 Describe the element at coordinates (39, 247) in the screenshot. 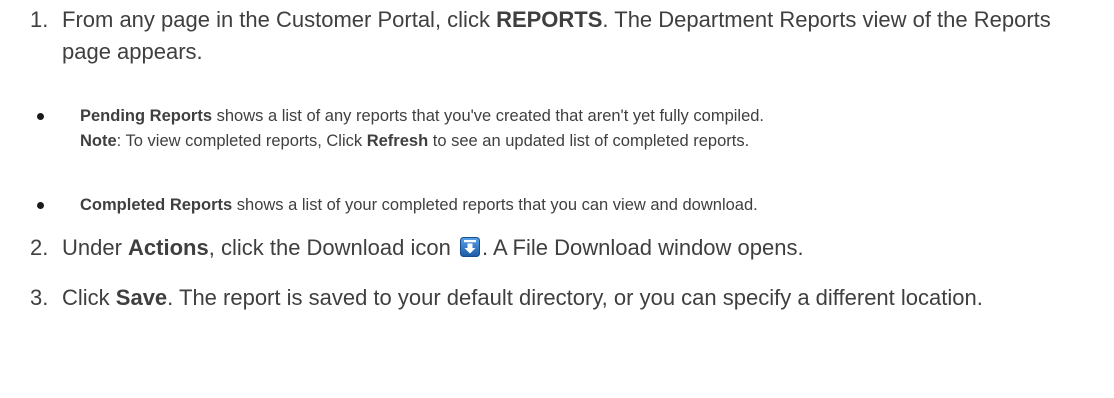

I see `step-2-number: 2.` at that location.